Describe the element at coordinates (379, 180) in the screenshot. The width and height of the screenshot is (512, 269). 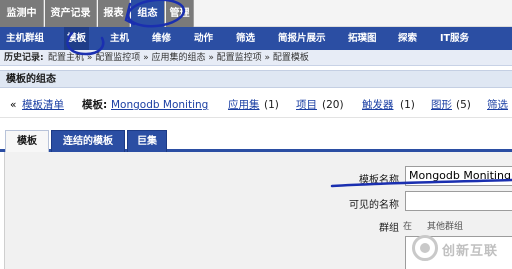
I see `template-name-label: 模板名称` at that location.